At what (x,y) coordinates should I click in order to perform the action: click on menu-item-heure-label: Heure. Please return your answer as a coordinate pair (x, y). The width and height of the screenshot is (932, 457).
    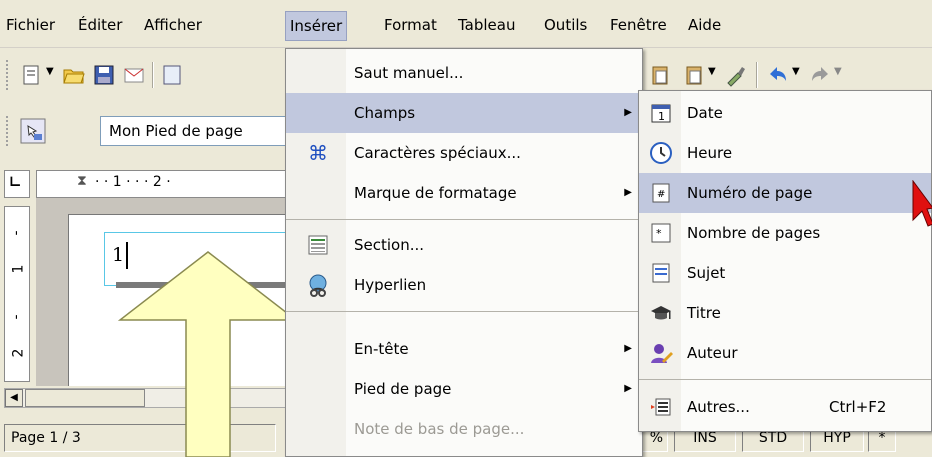
    Looking at the image, I should click on (710, 153).